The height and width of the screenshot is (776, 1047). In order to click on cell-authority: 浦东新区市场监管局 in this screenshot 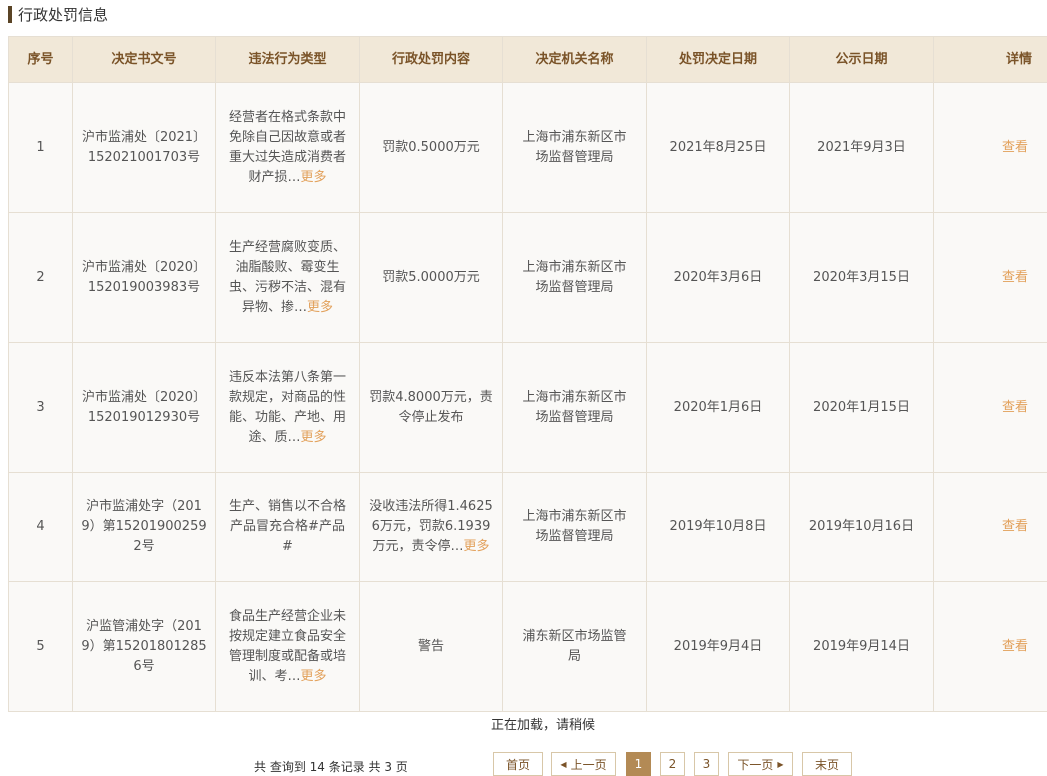, I will do `click(574, 646)`.